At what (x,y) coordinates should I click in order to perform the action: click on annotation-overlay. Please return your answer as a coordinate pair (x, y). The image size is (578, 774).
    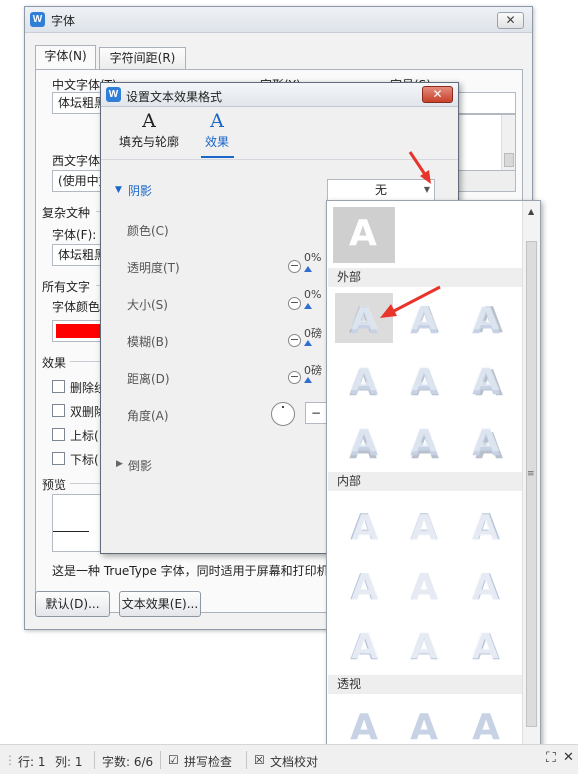
    Looking at the image, I should click on (410, 234).